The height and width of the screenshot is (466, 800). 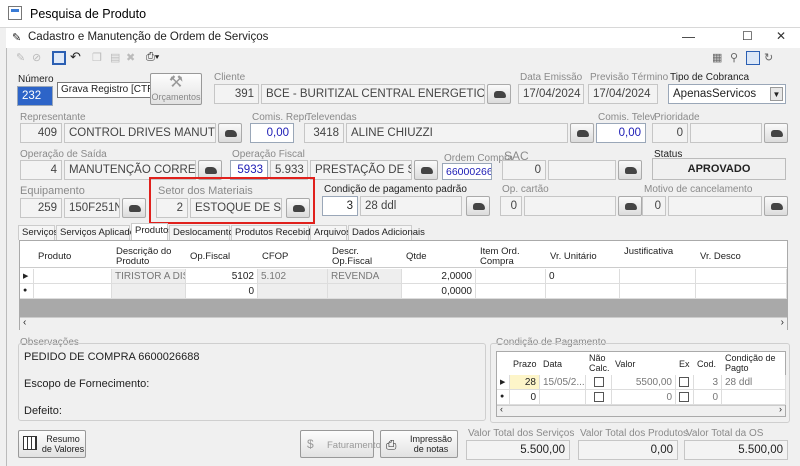 I want to click on prioridade-name, so click(x=726, y=133).